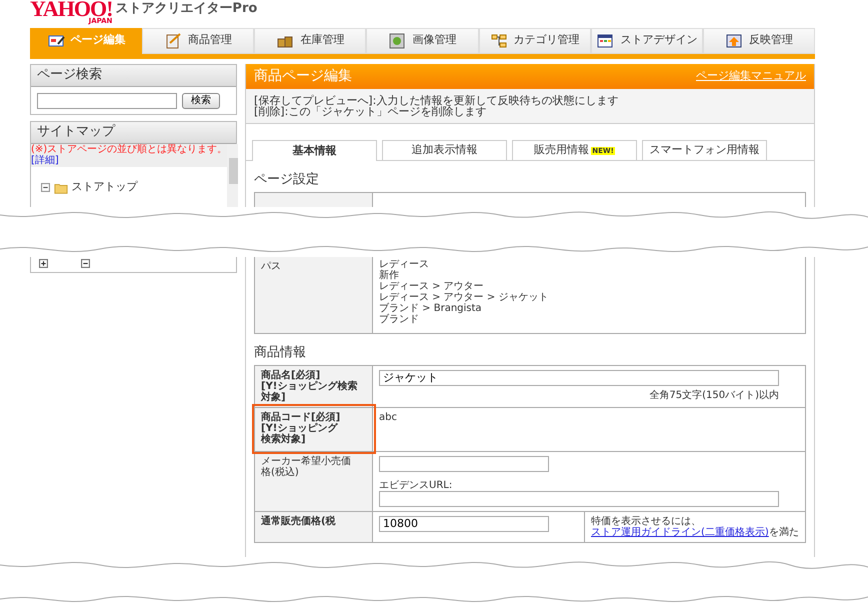 The width and height of the screenshot is (868, 615). What do you see at coordinates (562, 150) in the screenshot?
I see `tab-link: 販売用情報` at bounding box center [562, 150].